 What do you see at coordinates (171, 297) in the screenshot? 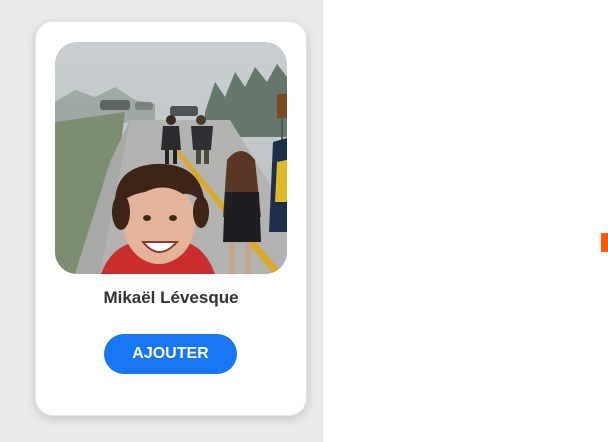
I see `profile-name: Mikaël Lévesque` at bounding box center [171, 297].